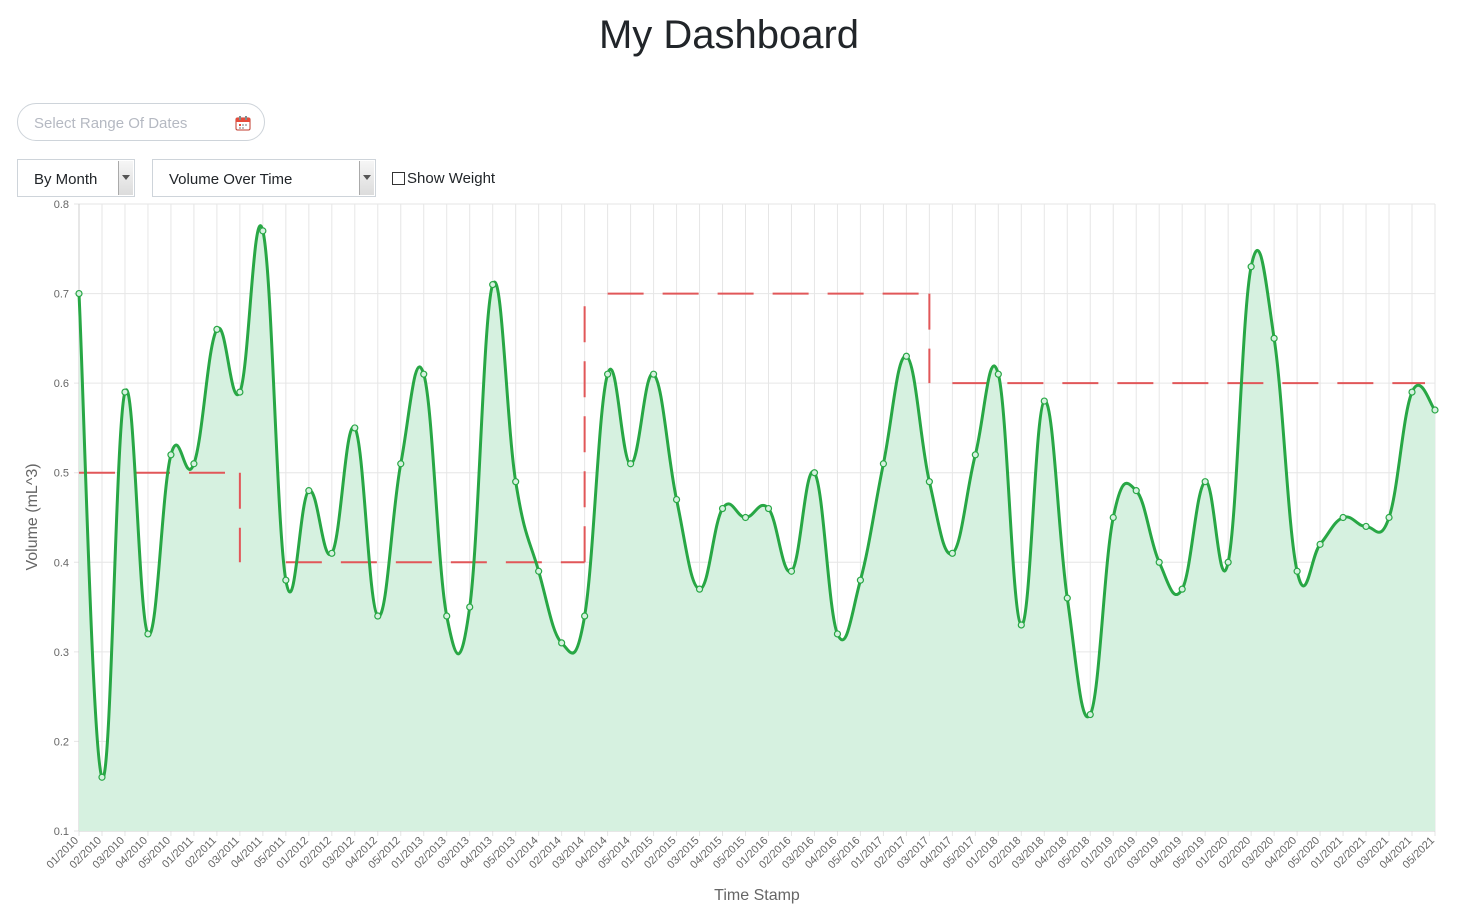 This screenshot has height=917, width=1458. Describe the element at coordinates (757, 895) in the screenshot. I see `x-axis-label: Time Stamp` at that location.